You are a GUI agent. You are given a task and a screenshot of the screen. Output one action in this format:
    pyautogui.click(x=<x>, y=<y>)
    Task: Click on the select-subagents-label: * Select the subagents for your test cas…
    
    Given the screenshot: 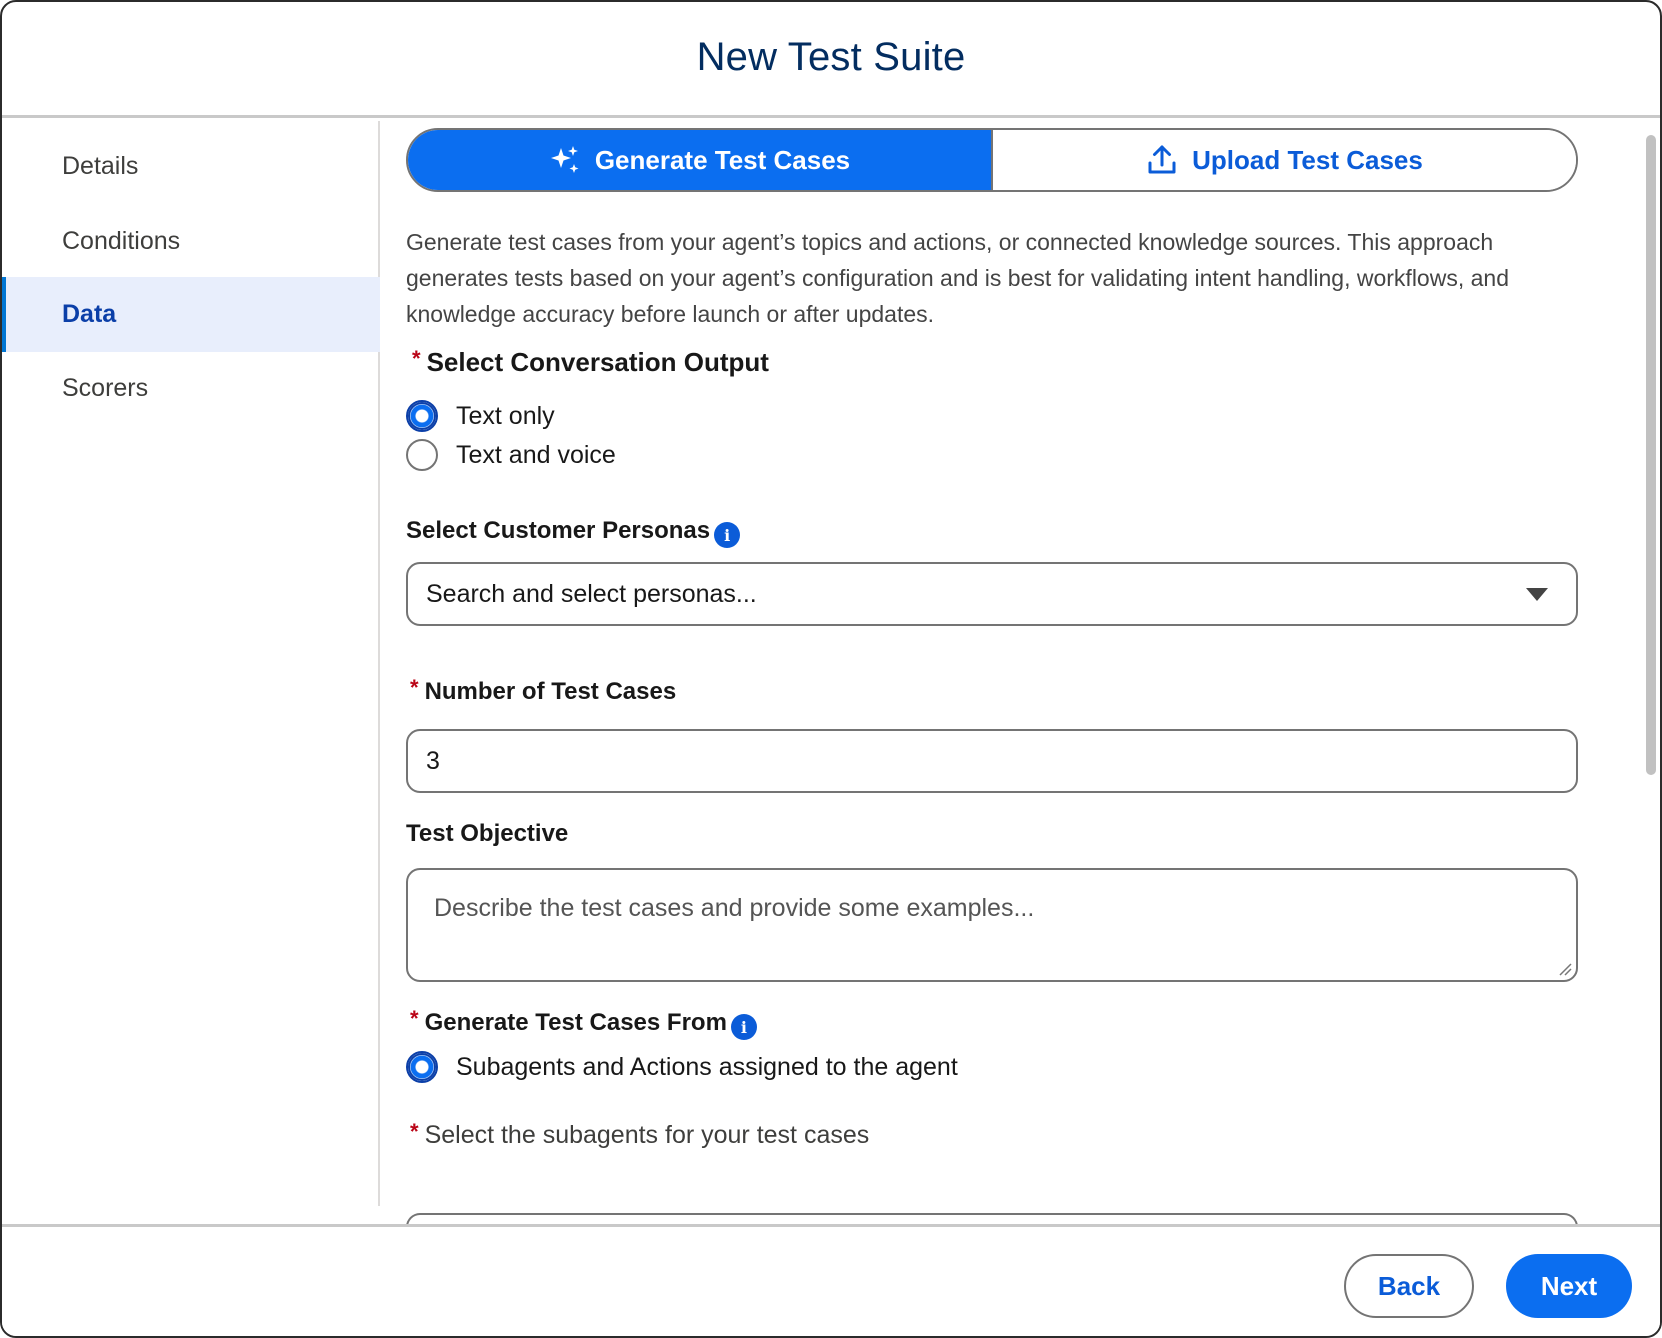 What is the action you would take?
    pyautogui.click(x=640, y=1134)
    